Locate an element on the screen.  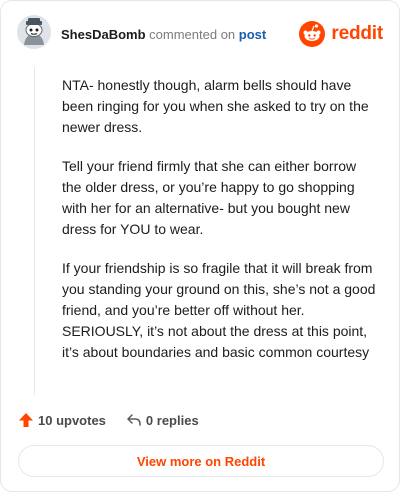
upvotes-label: 10 upvotes is located at coordinates (72, 420).